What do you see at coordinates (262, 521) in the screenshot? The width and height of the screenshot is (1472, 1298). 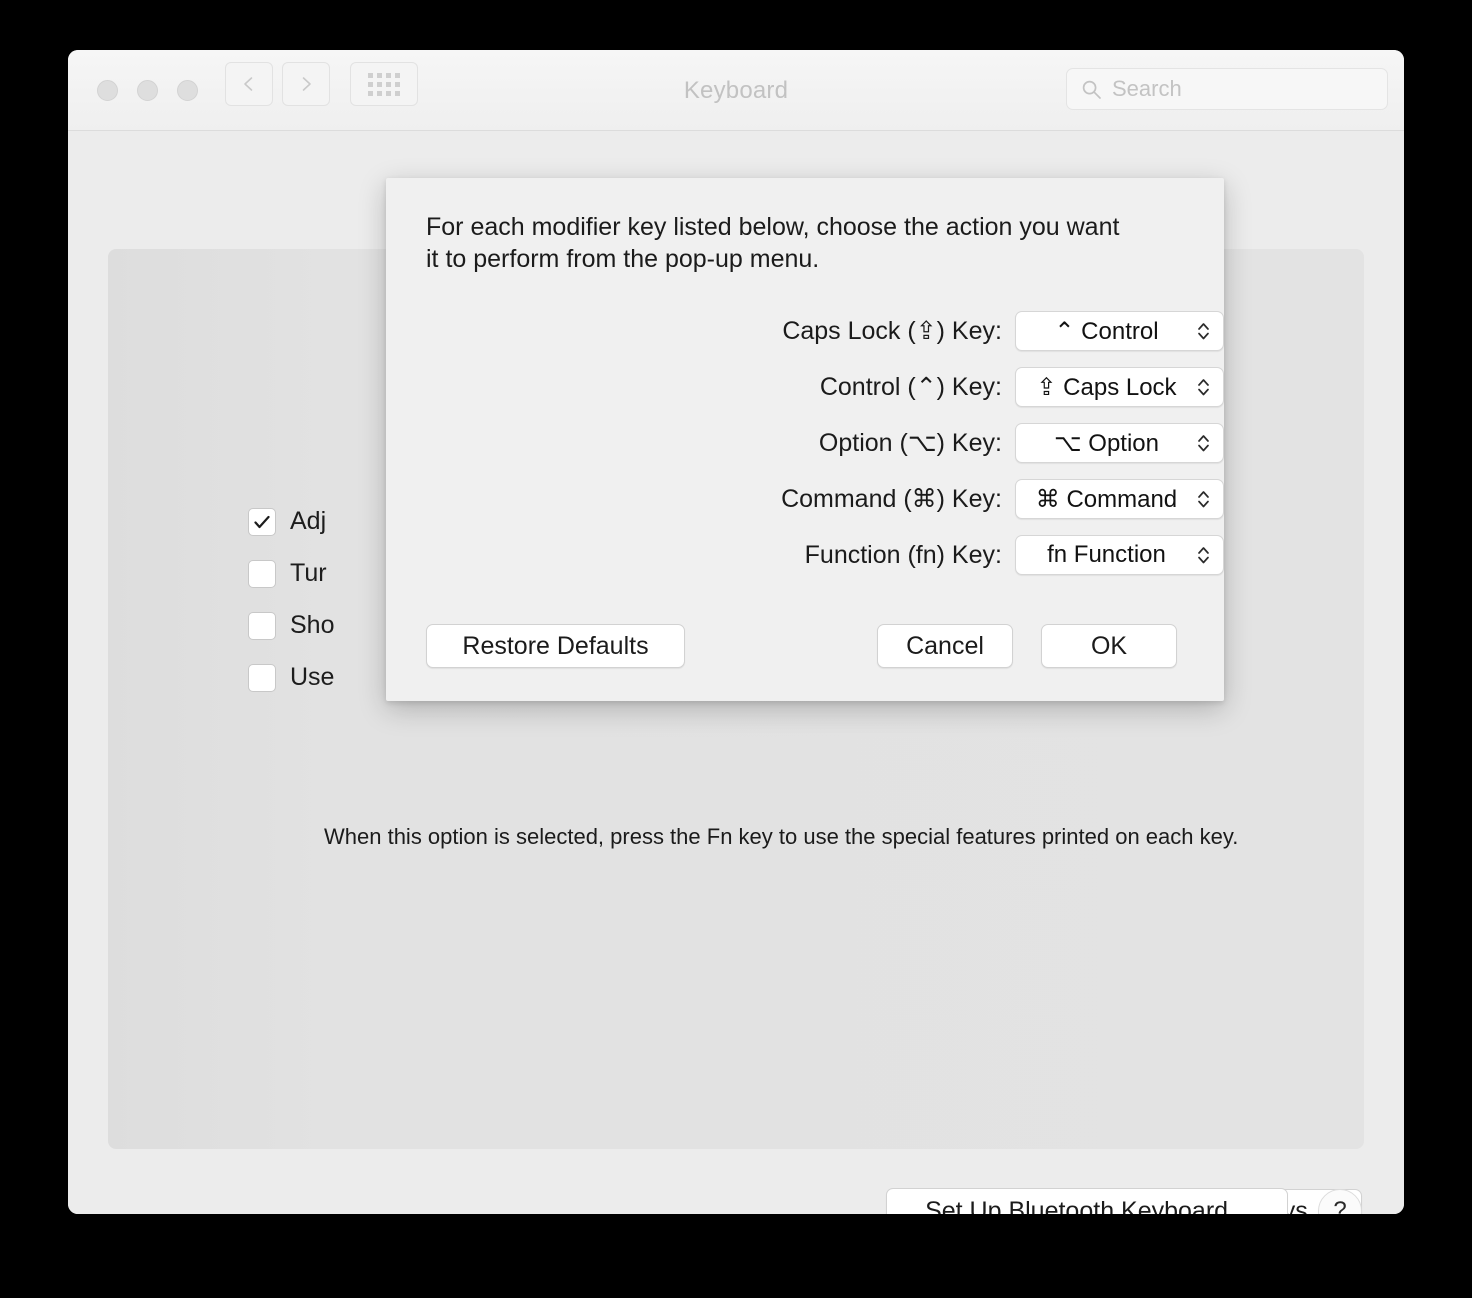 I see `checkbox-adjust` at bounding box center [262, 521].